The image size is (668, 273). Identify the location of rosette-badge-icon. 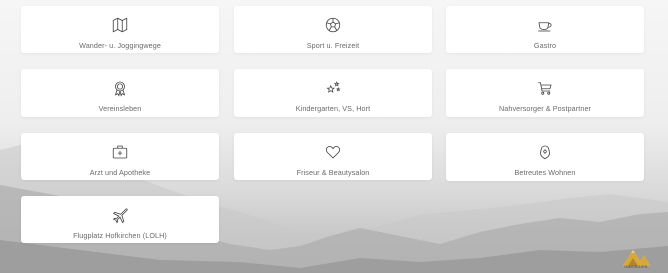
(120, 88).